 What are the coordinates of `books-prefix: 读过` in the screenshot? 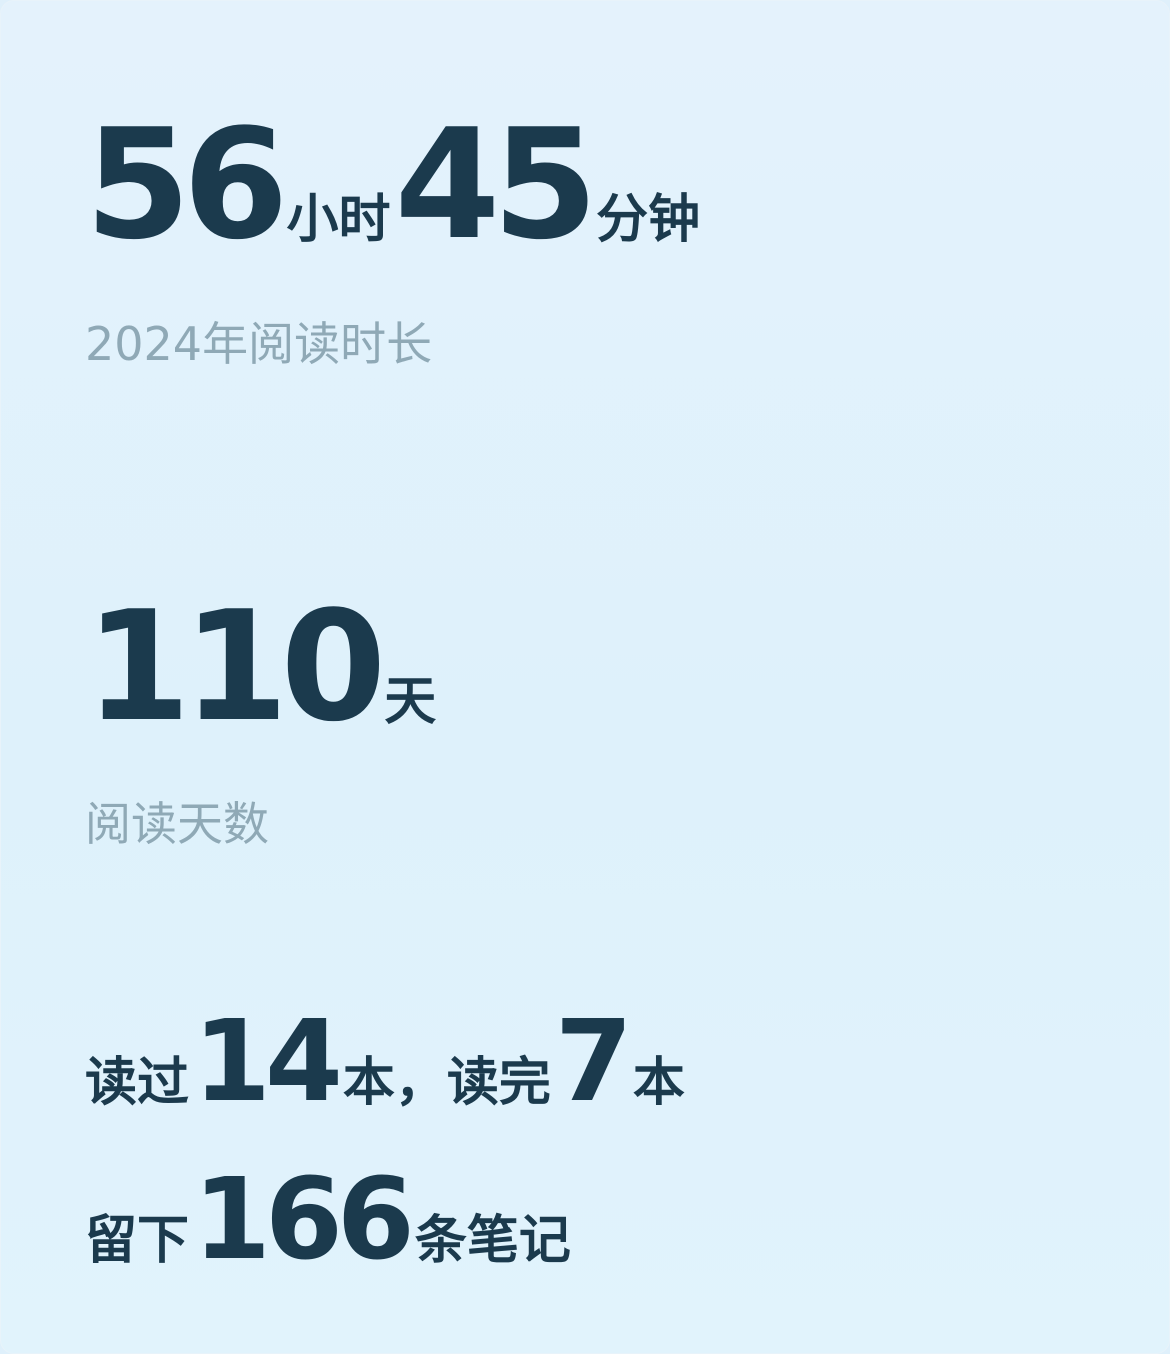 It's located at (137, 1083).